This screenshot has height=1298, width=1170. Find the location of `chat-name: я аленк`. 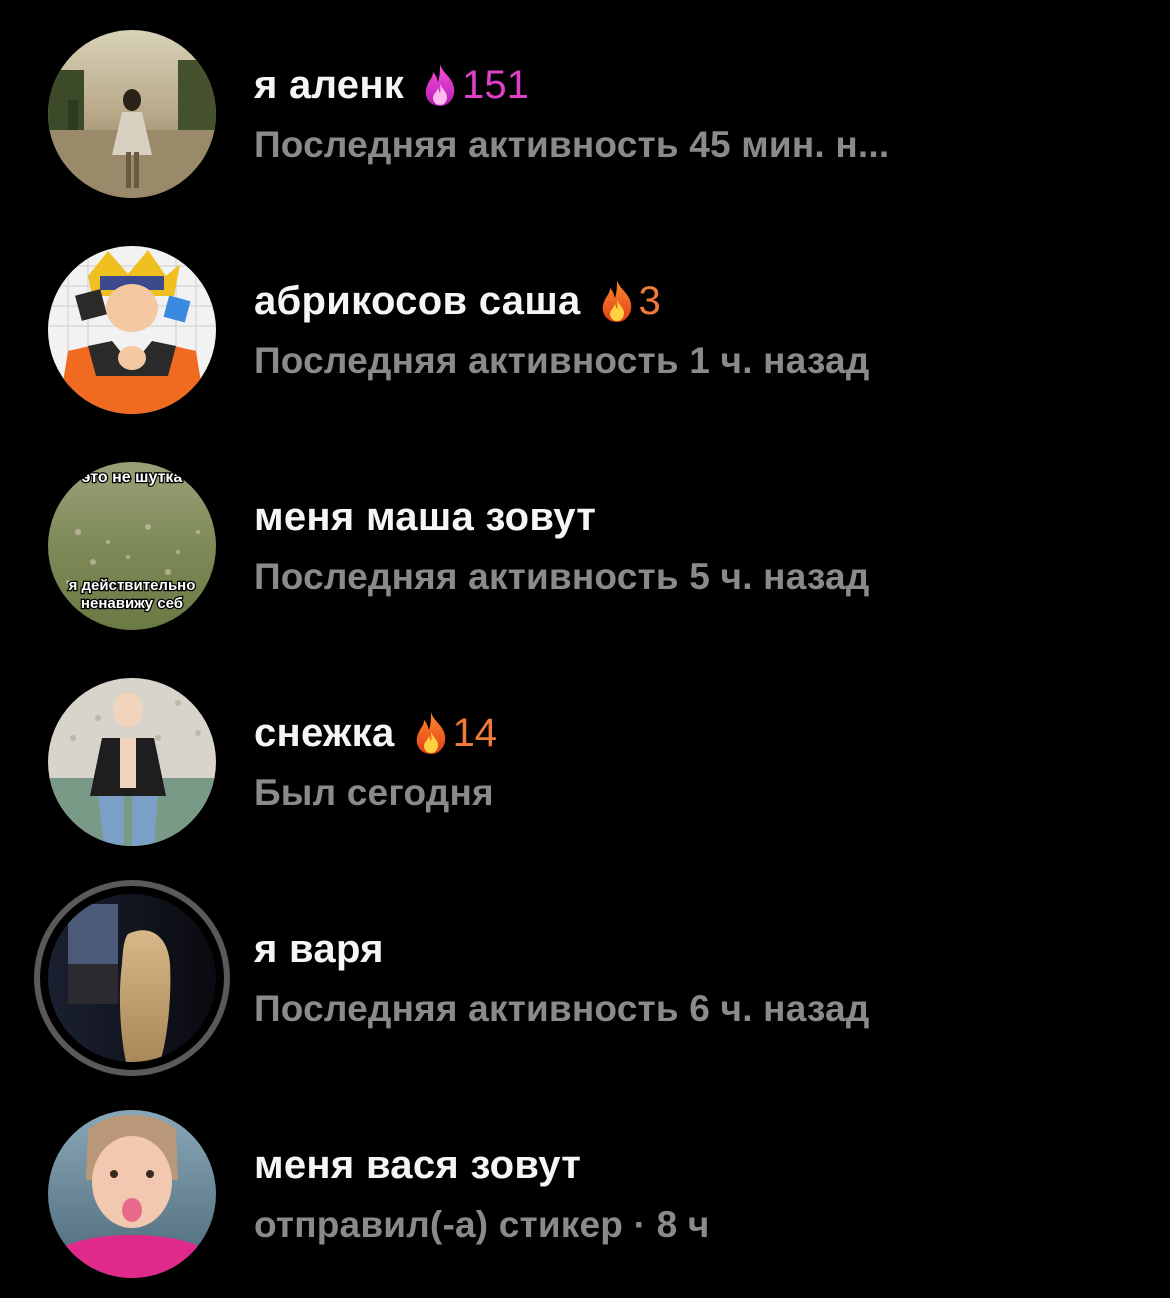

chat-name: я аленк is located at coordinates (329, 84).